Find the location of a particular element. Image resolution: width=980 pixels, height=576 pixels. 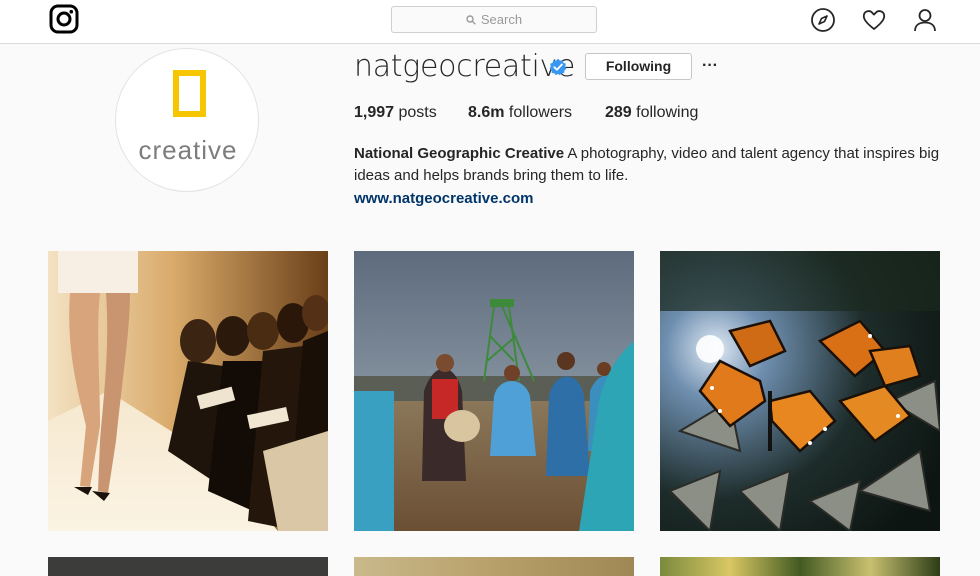

profile-website-link: www.natgeocreative.com is located at coordinates (444, 198).